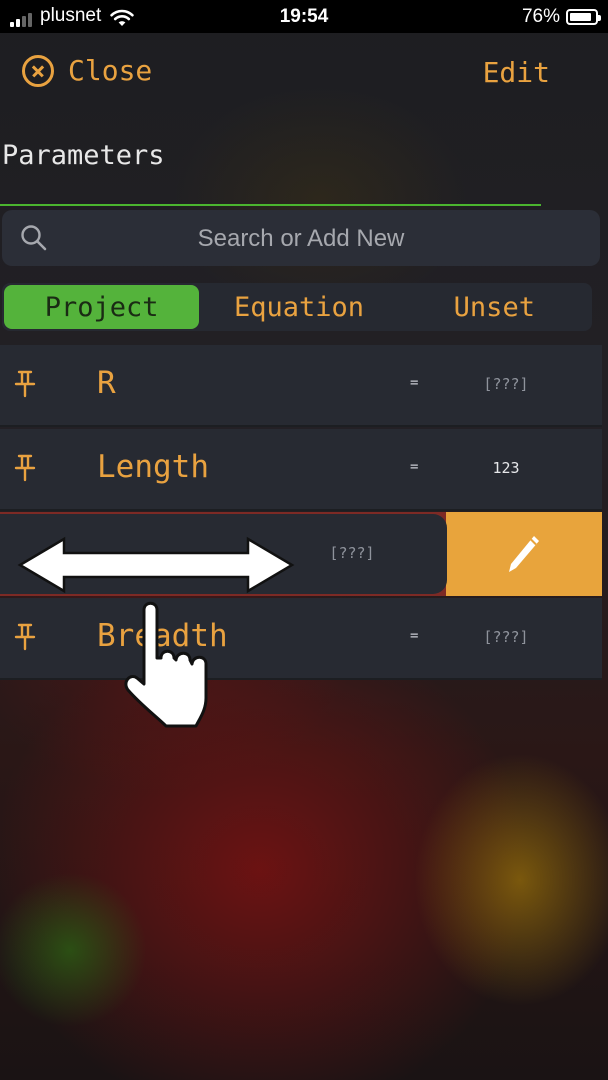  I want to click on close-label: Close, so click(110, 70).